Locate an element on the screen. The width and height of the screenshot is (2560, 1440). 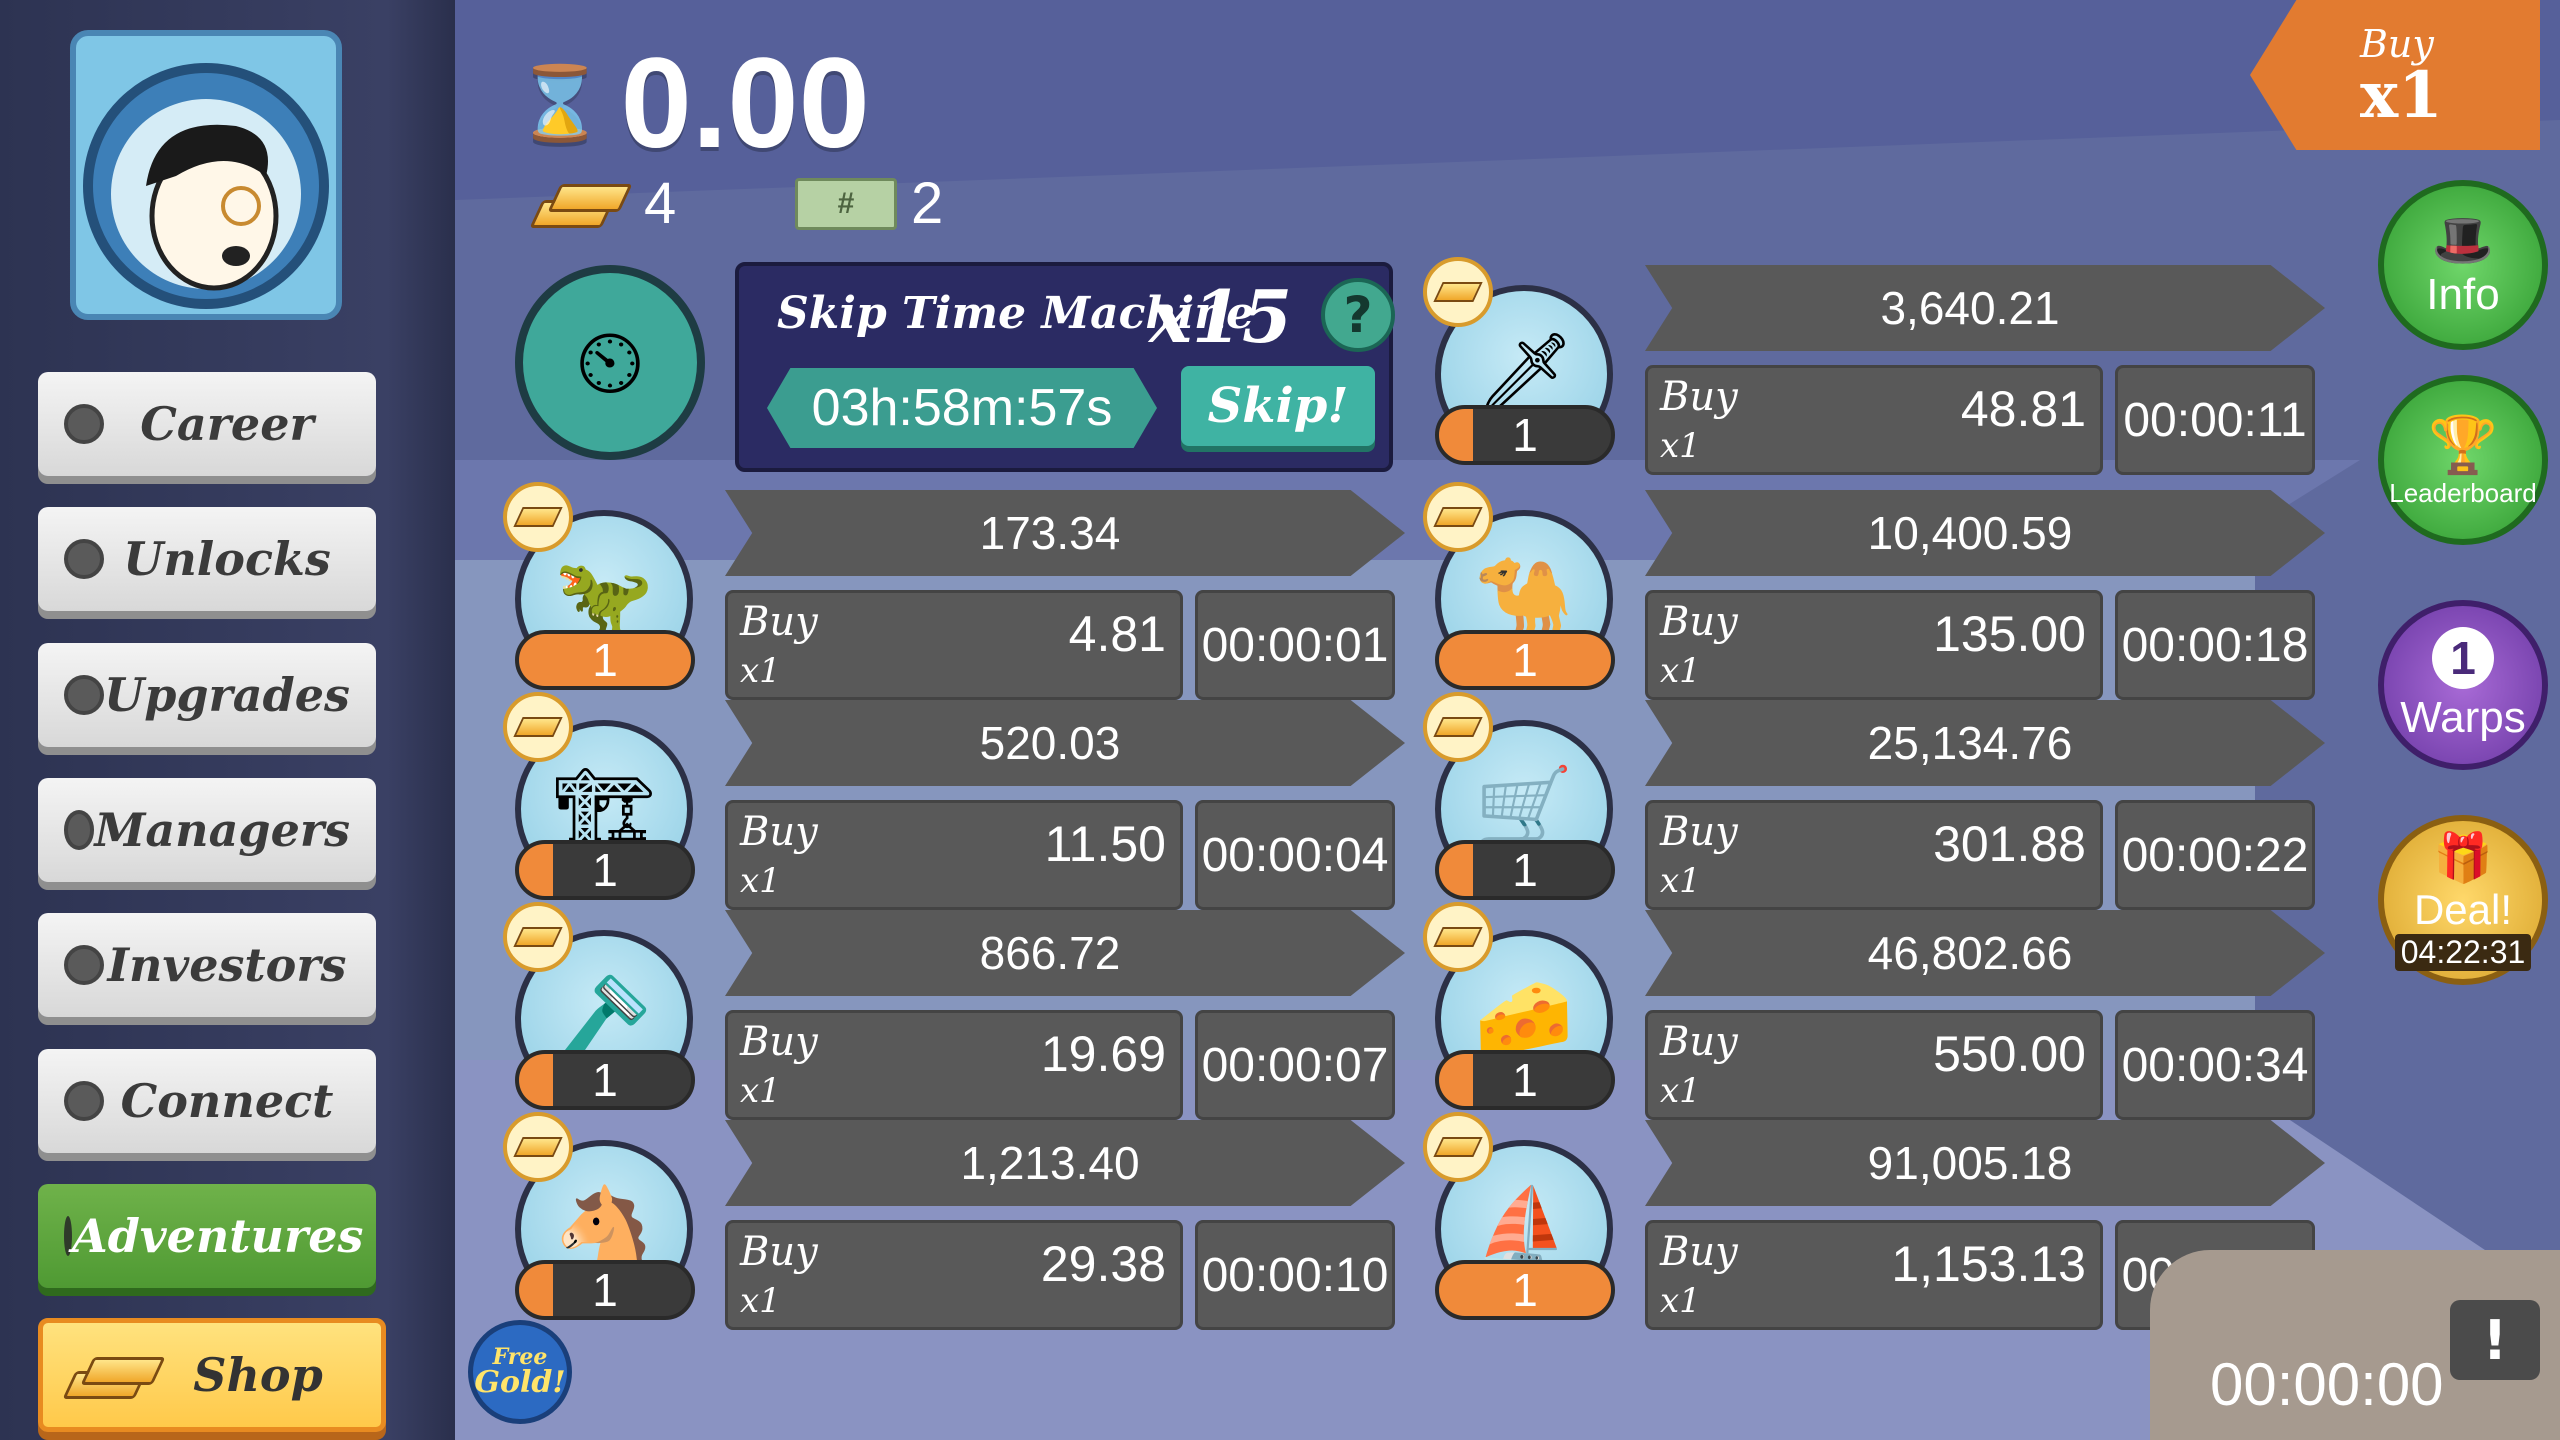
deal-timer: 04:22:31 is located at coordinates (2463, 952).